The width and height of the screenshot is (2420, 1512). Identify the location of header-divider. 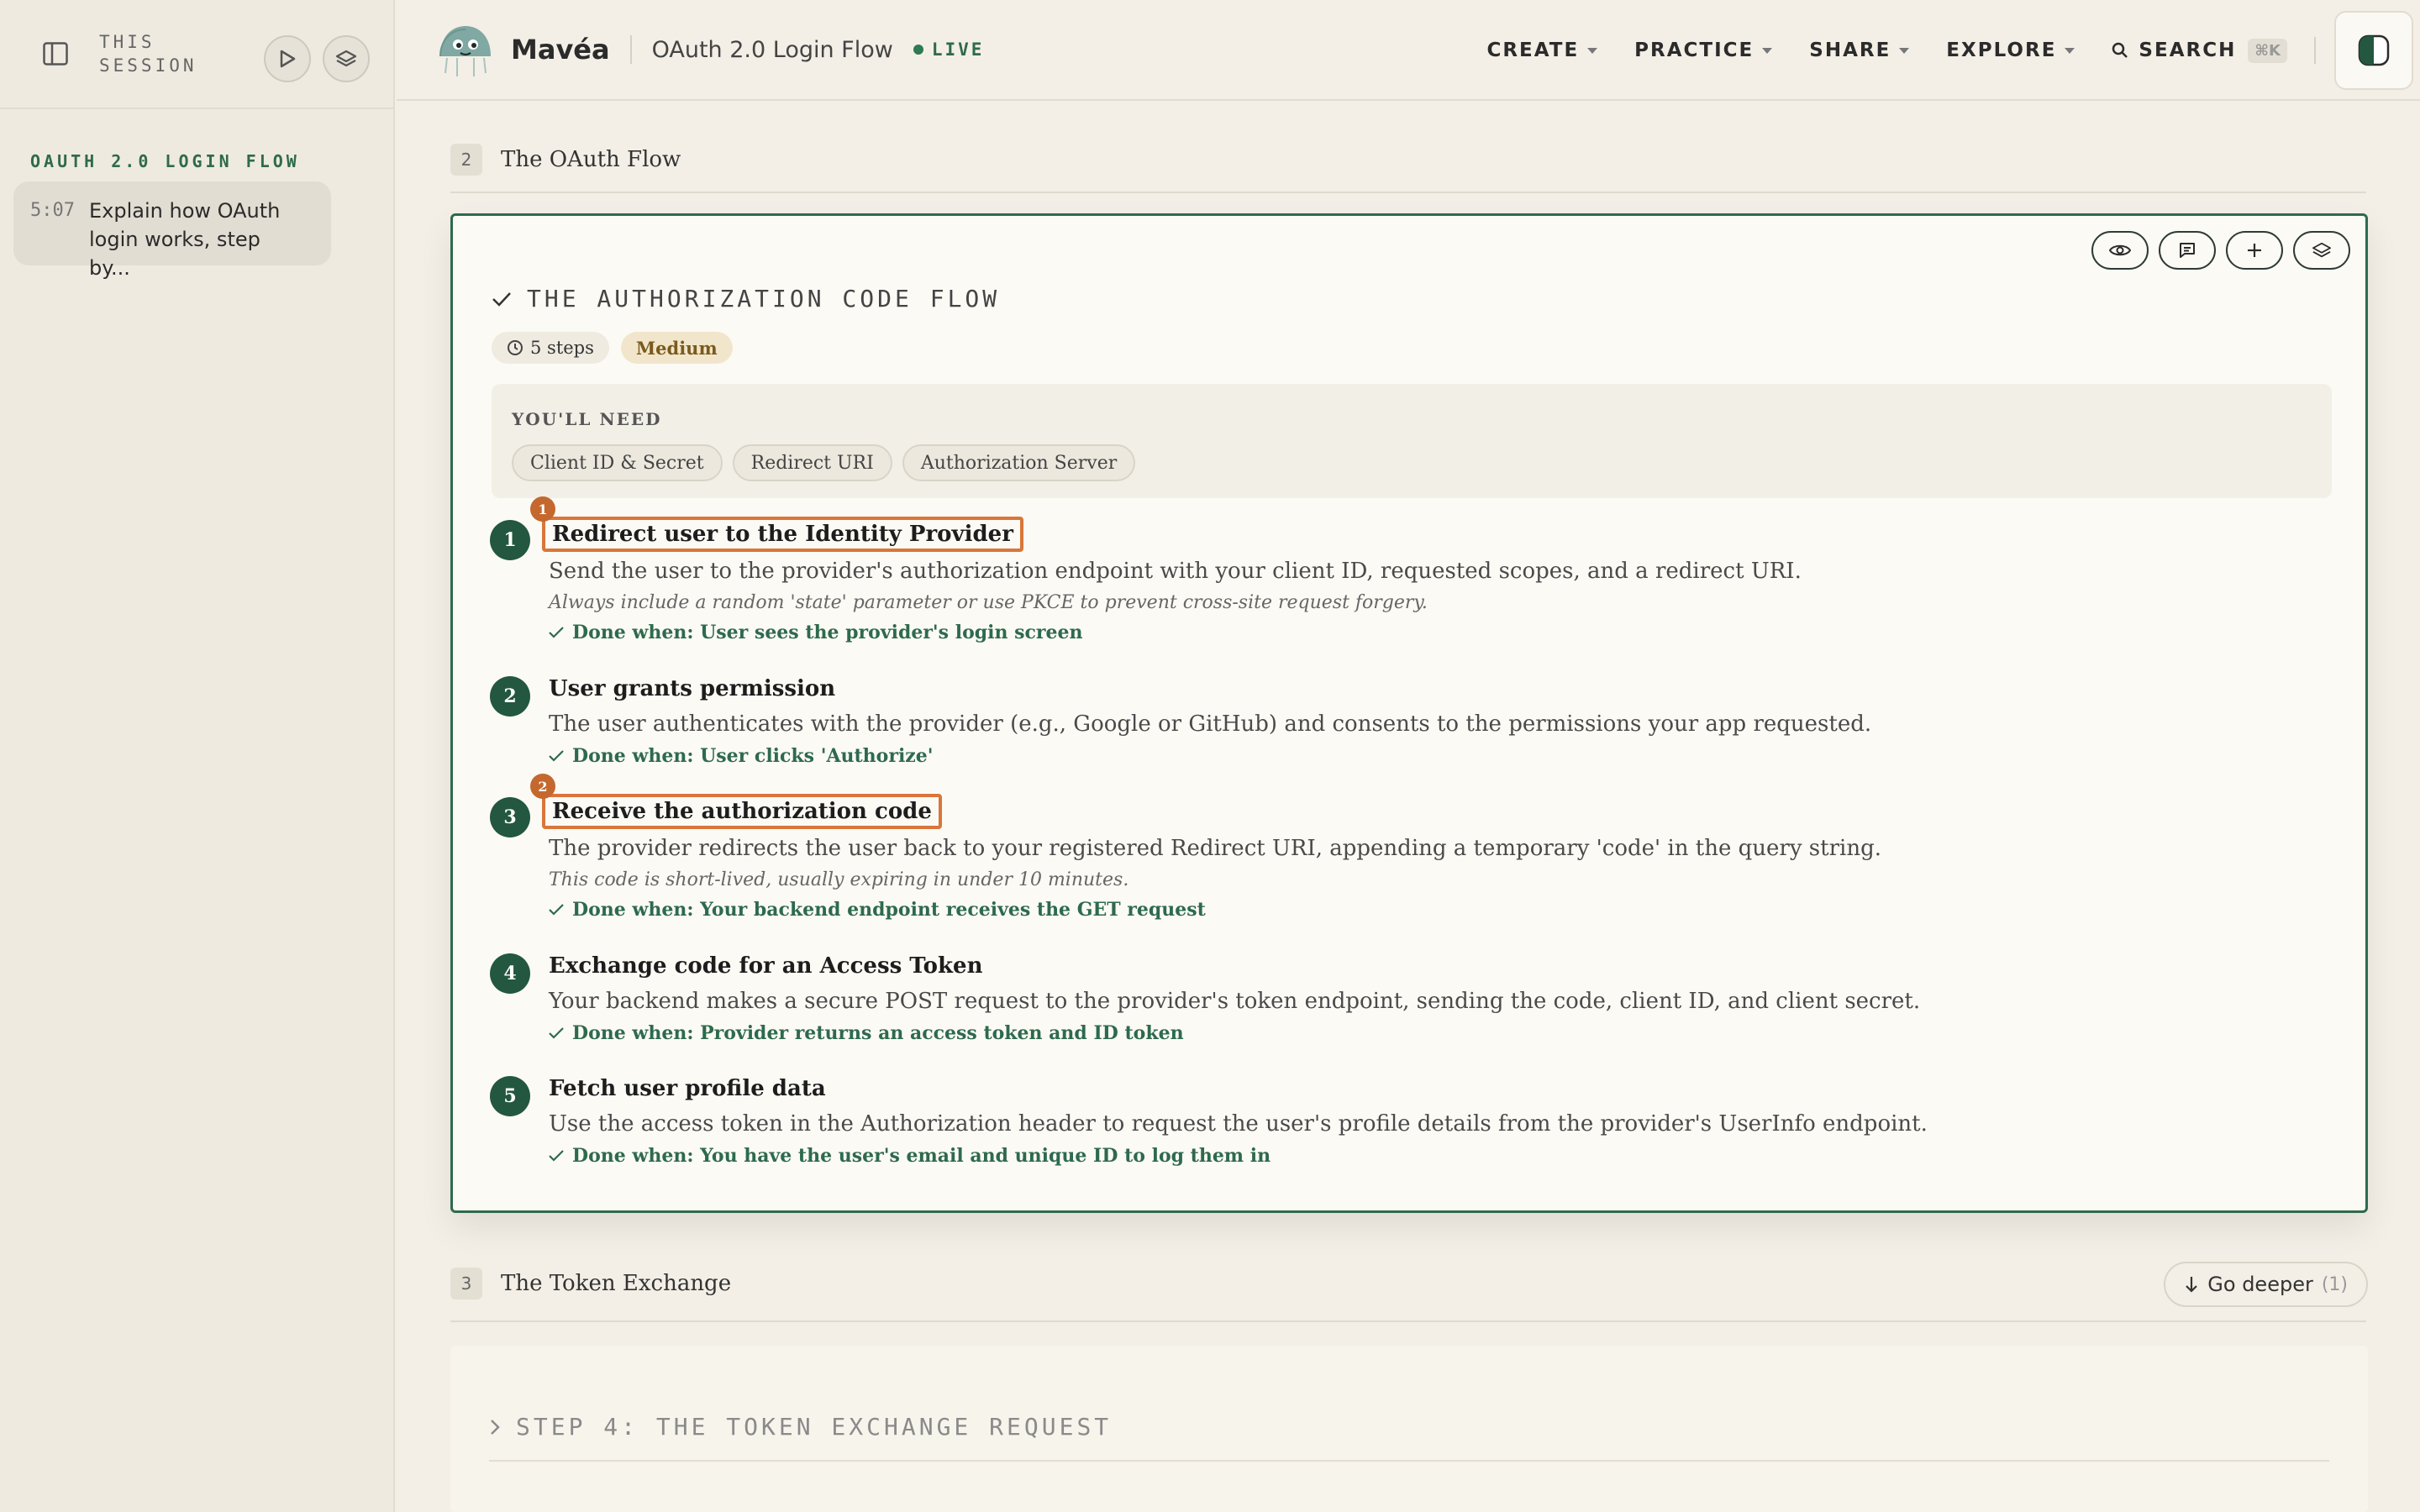
(630, 49).